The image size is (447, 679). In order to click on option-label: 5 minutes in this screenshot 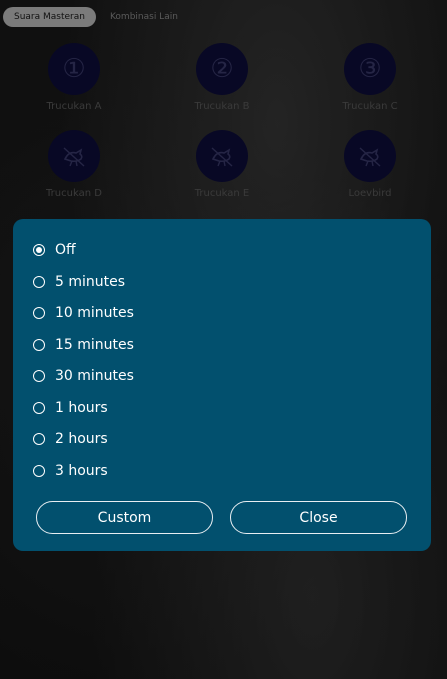, I will do `click(90, 282)`.